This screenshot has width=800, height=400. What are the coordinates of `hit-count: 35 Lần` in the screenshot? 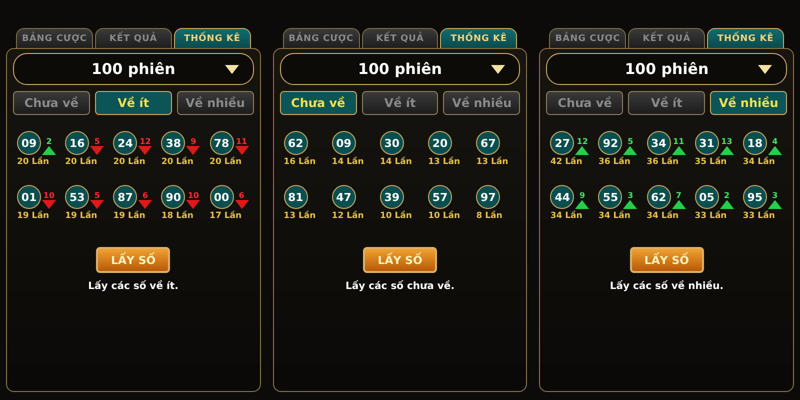 It's located at (710, 162).